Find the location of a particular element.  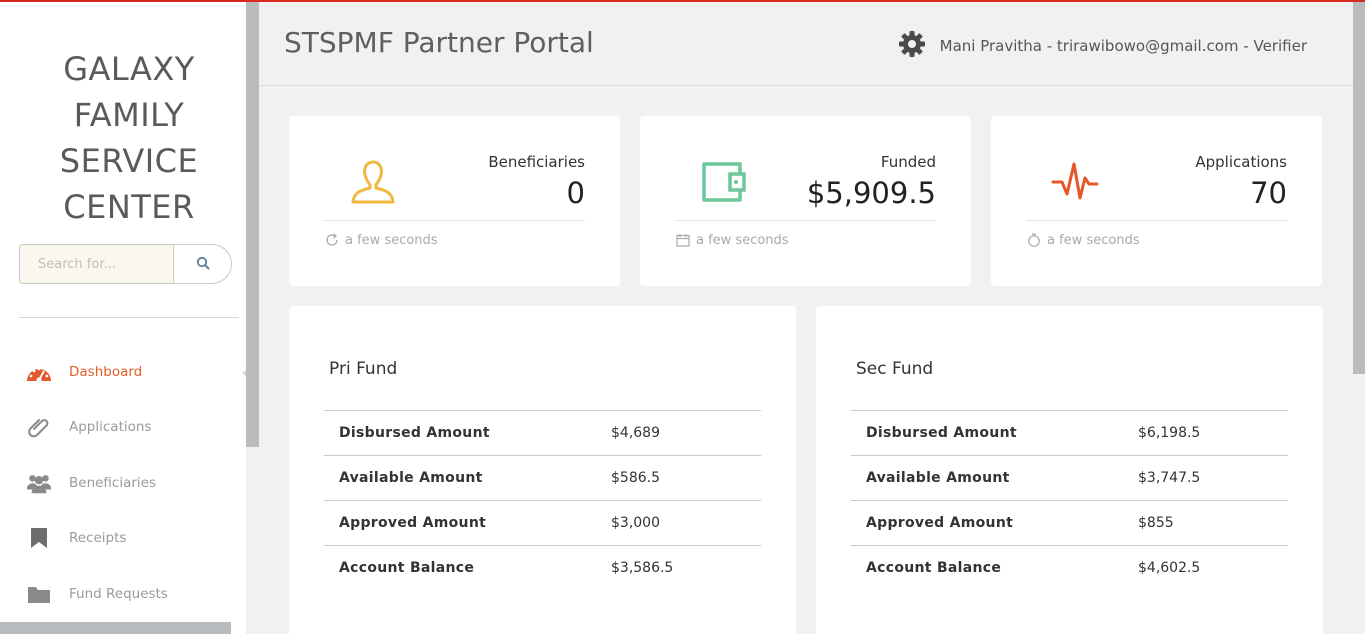

fund-row-value: $586.5 is located at coordinates (635, 478).